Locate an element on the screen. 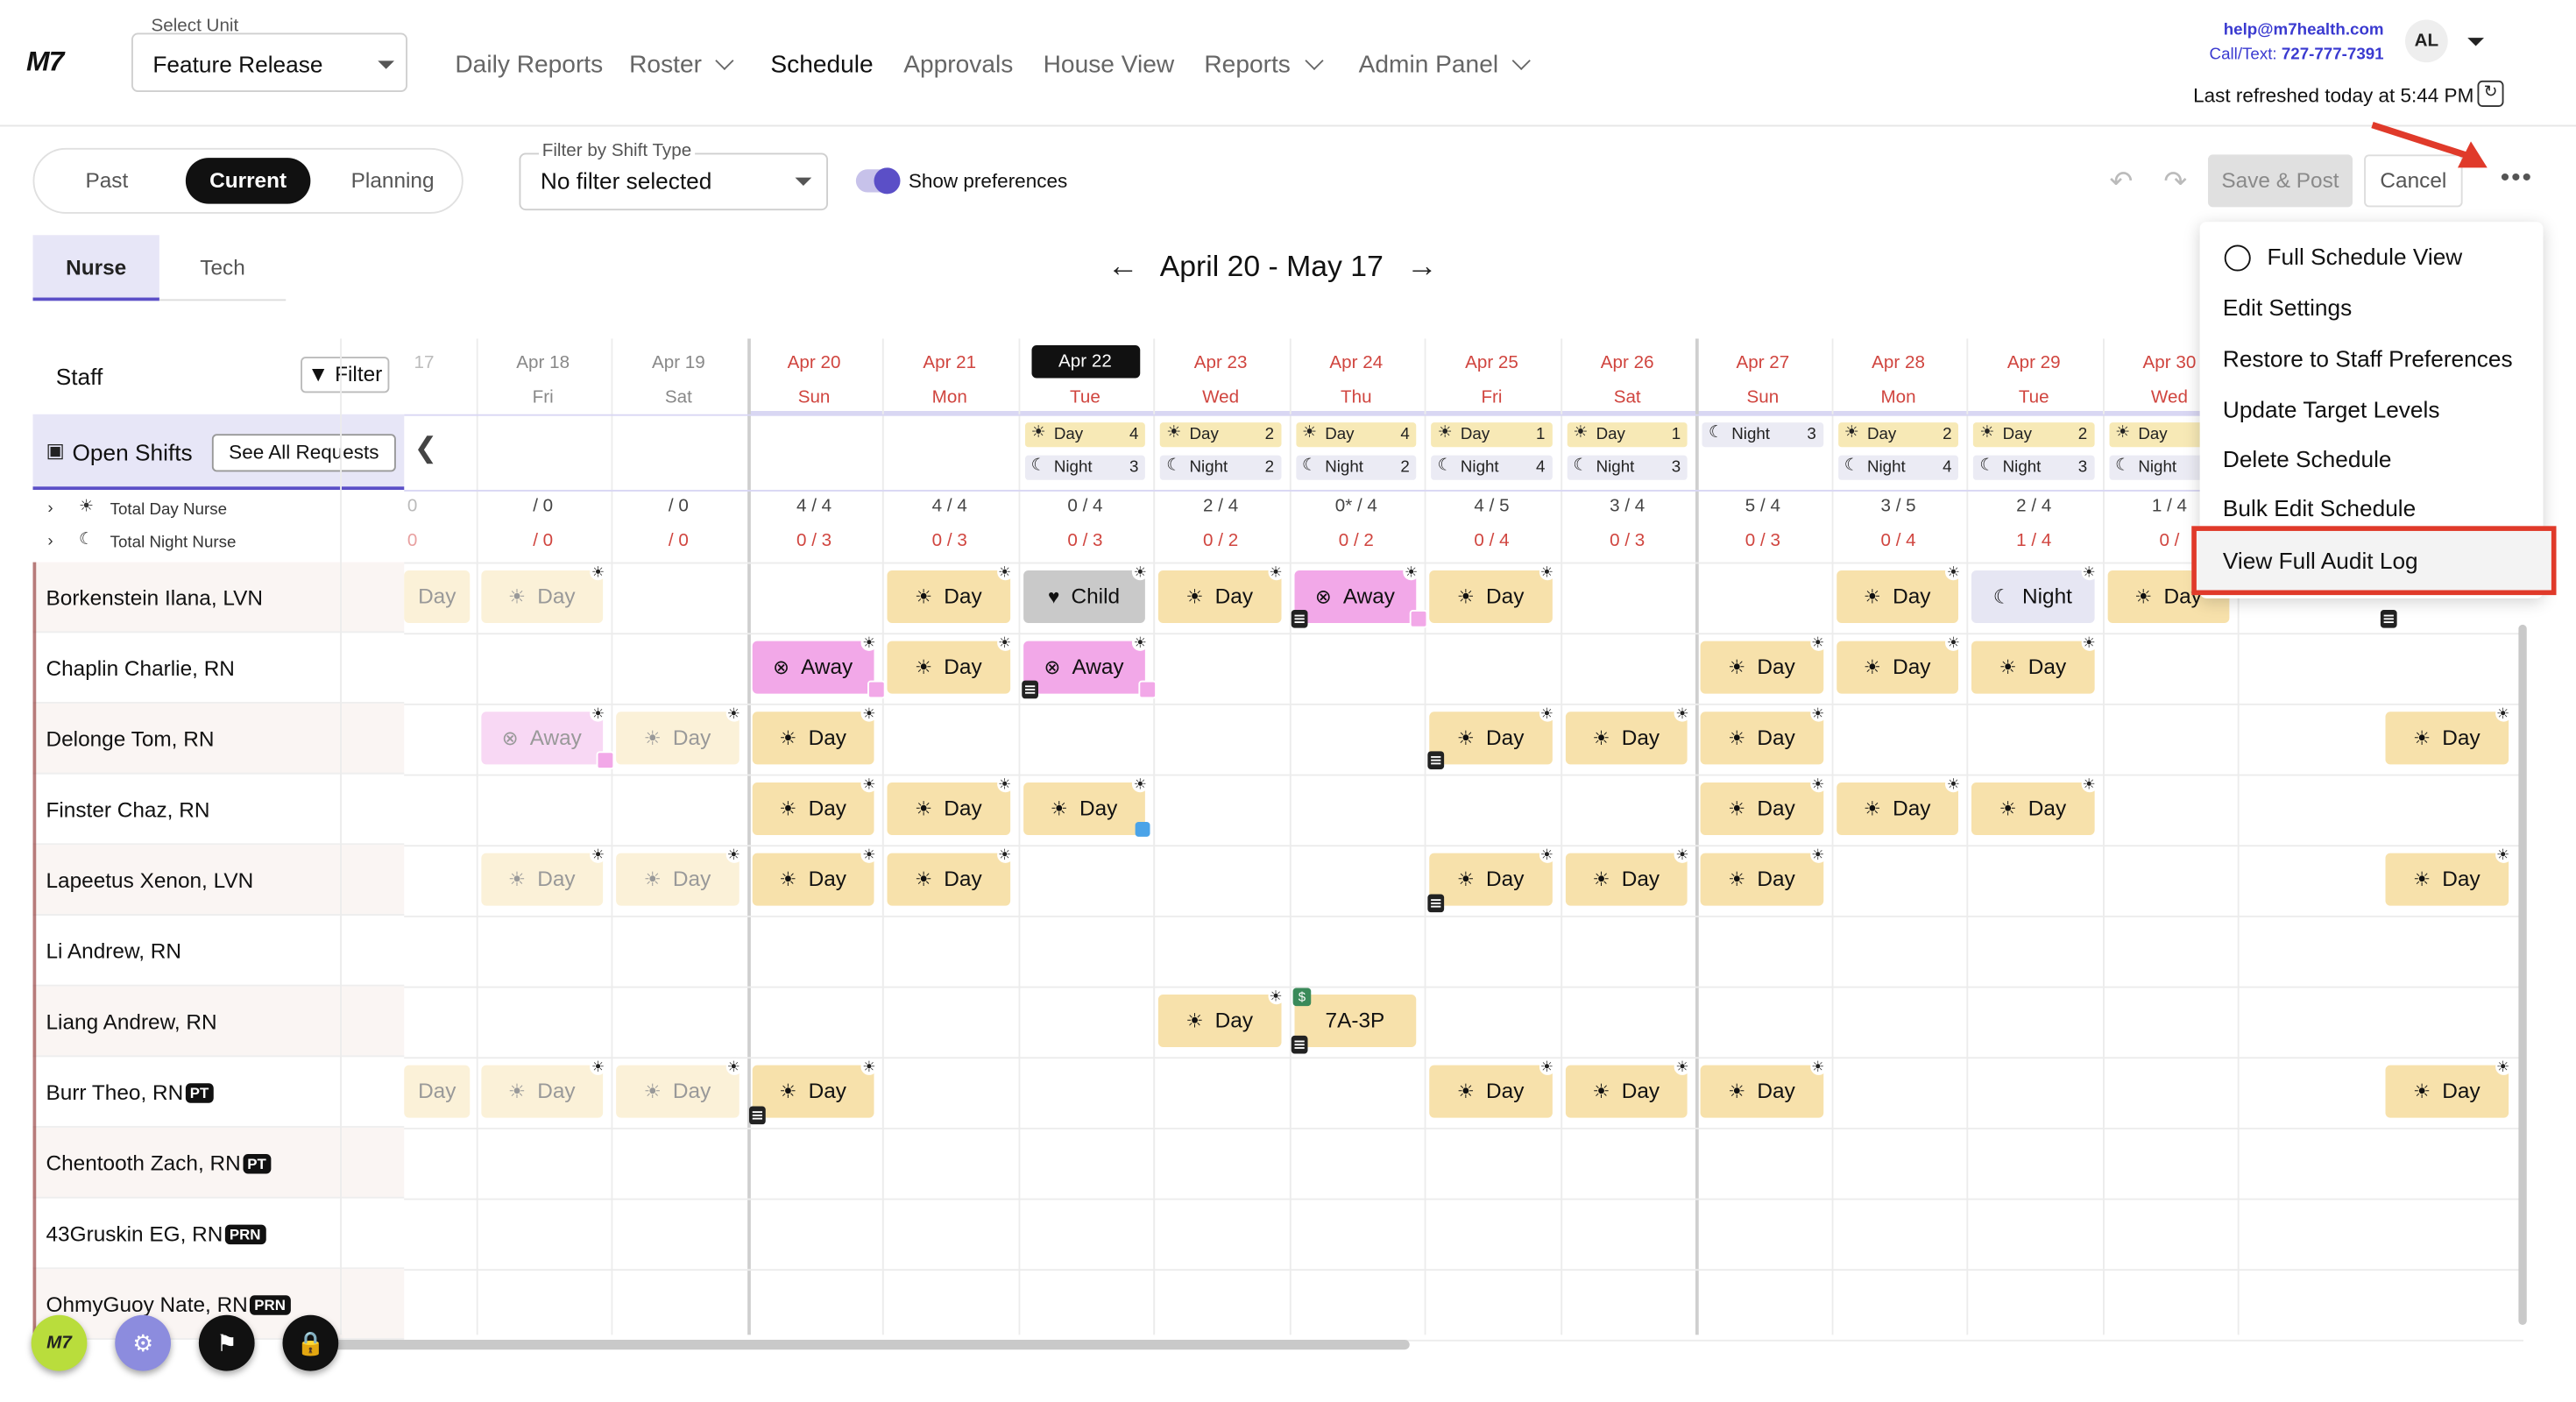 The height and width of the screenshot is (1402, 2576). menu-delete-schedule: Delete Schedule is located at coordinates (2307, 458).